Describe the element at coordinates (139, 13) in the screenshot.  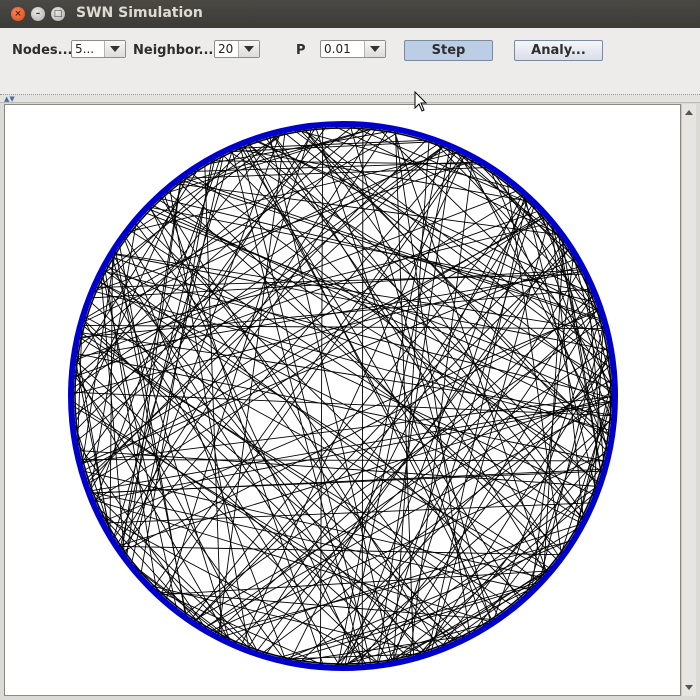
I see `window-title: SWN Simulation` at that location.